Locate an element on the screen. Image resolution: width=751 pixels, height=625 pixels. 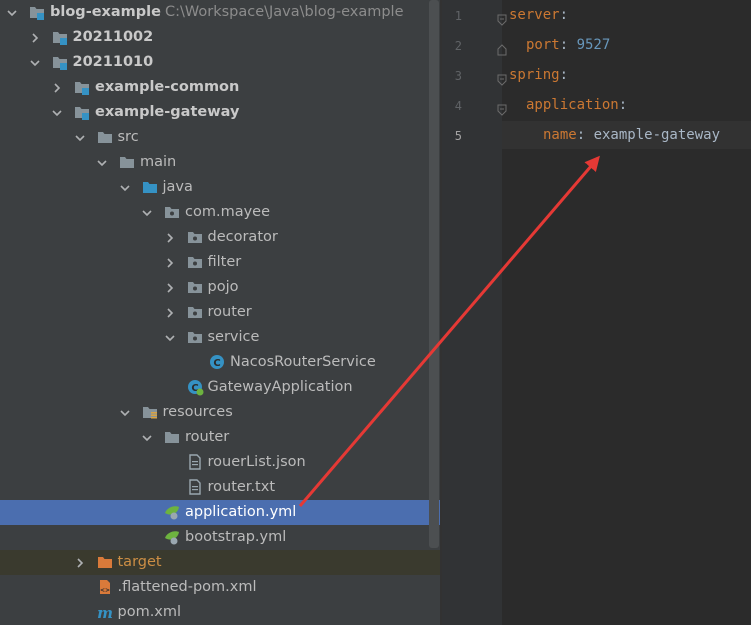
xml-file-icon: <> is located at coordinates (105, 587).